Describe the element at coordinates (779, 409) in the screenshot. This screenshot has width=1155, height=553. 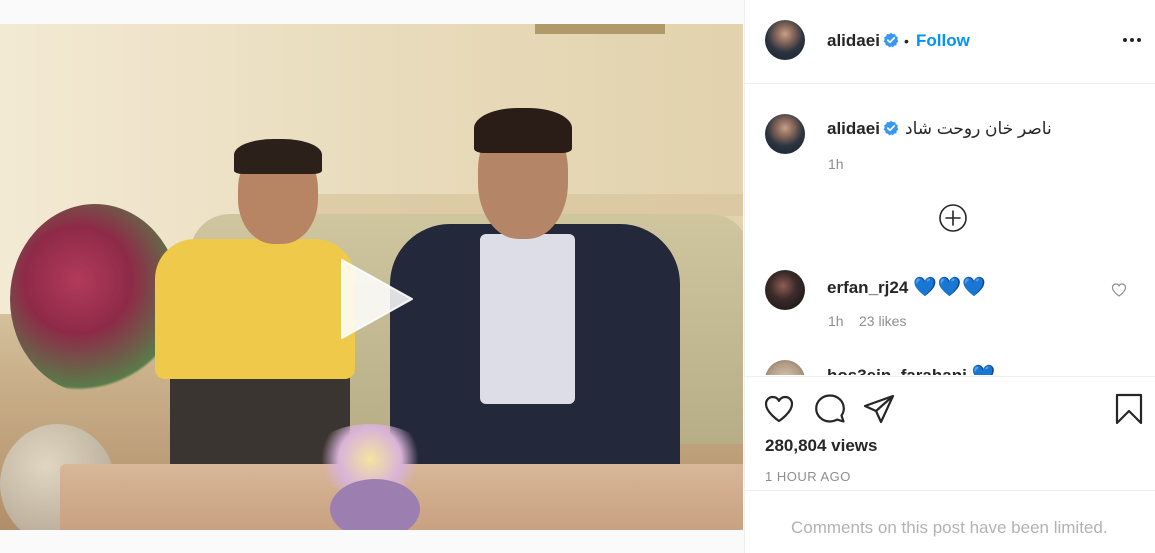
I see `heart-icon` at that location.